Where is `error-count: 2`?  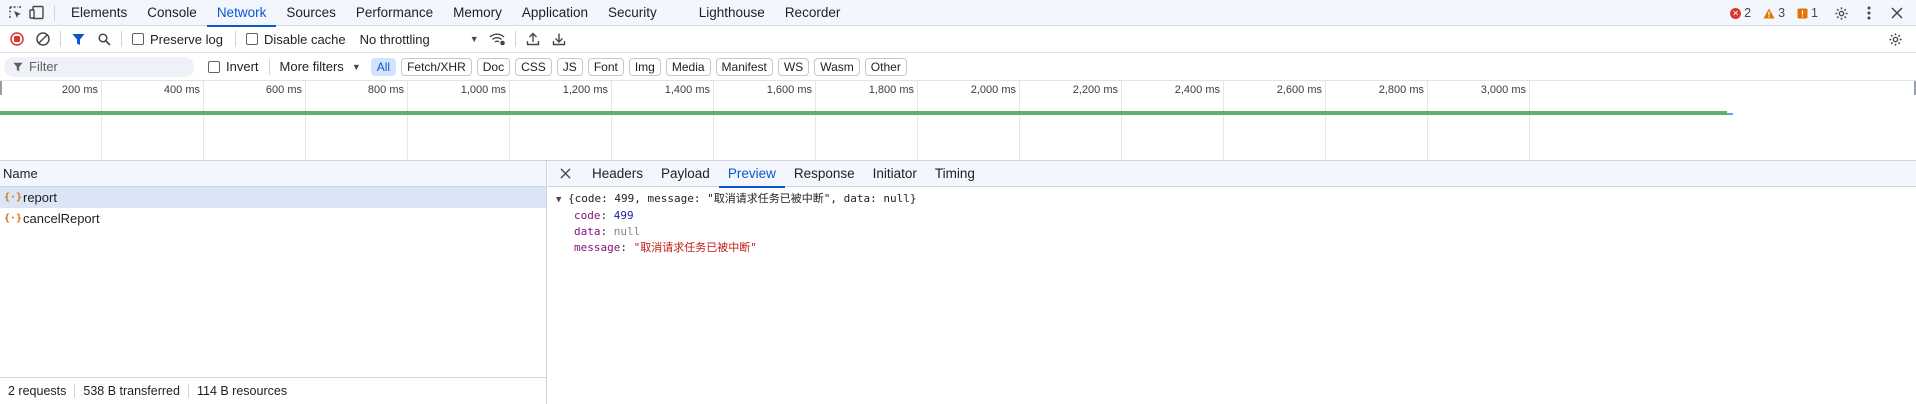
error-count: 2 is located at coordinates (1748, 13).